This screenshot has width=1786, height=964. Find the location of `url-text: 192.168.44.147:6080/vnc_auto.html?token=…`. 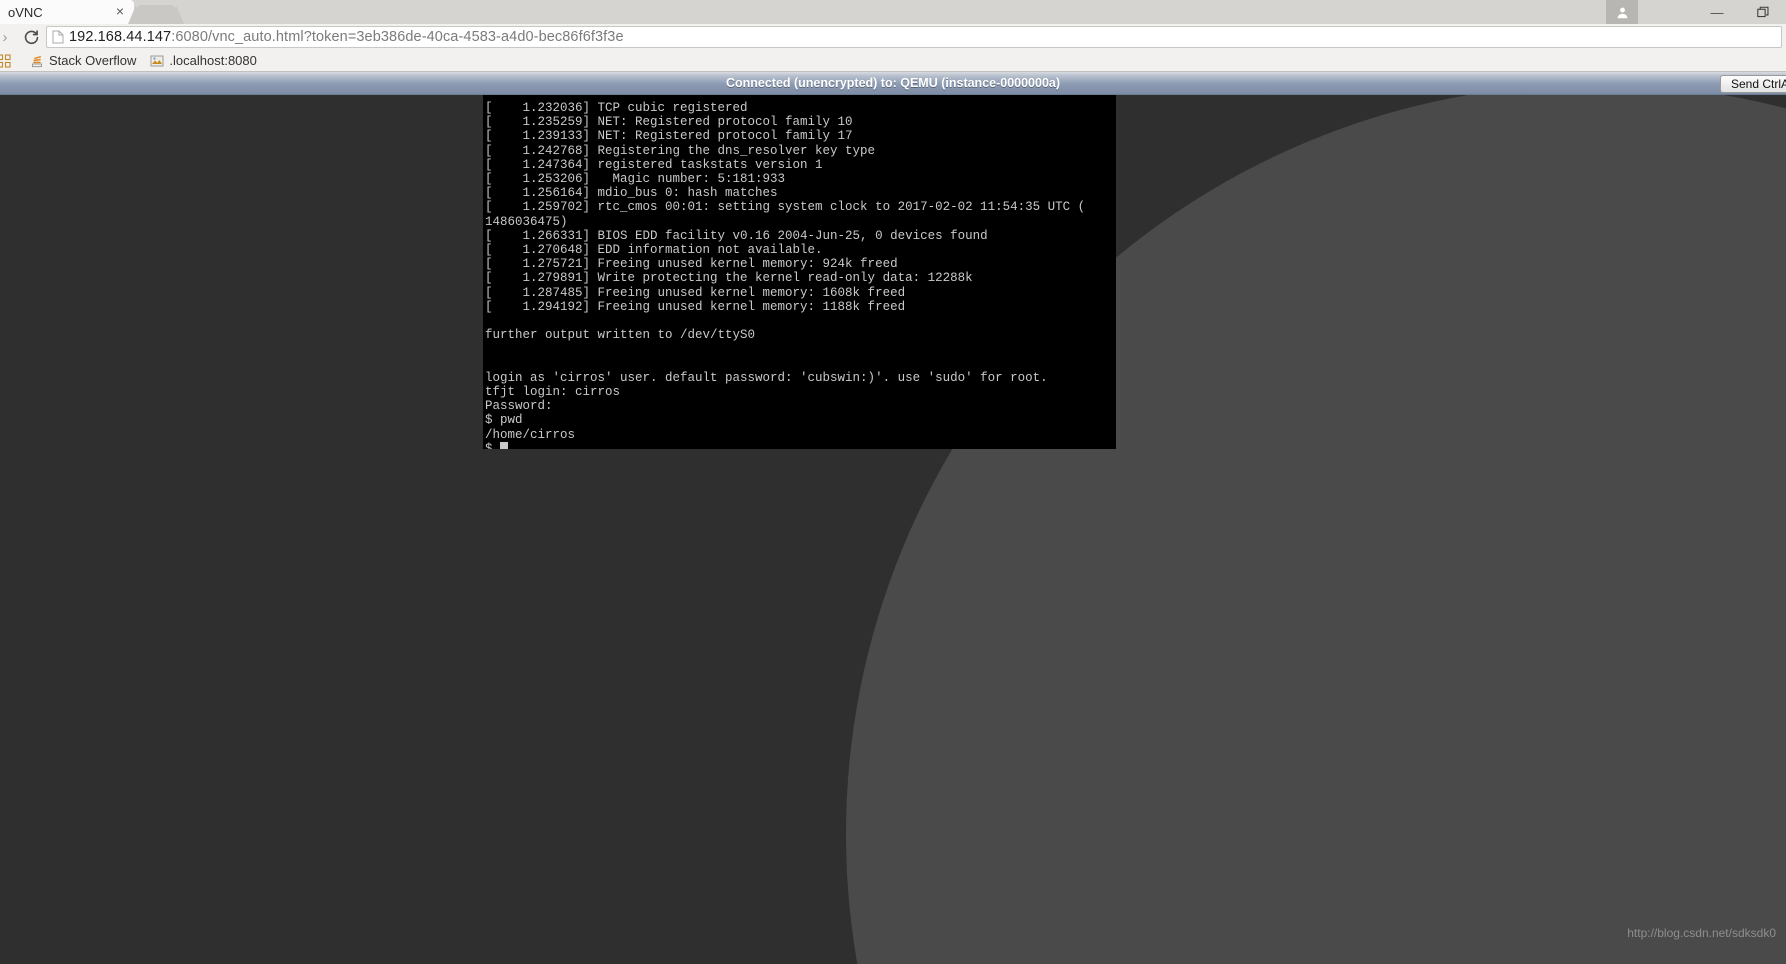

url-text: 192.168.44.147:6080/vnc_auto.html?token=… is located at coordinates (346, 37).